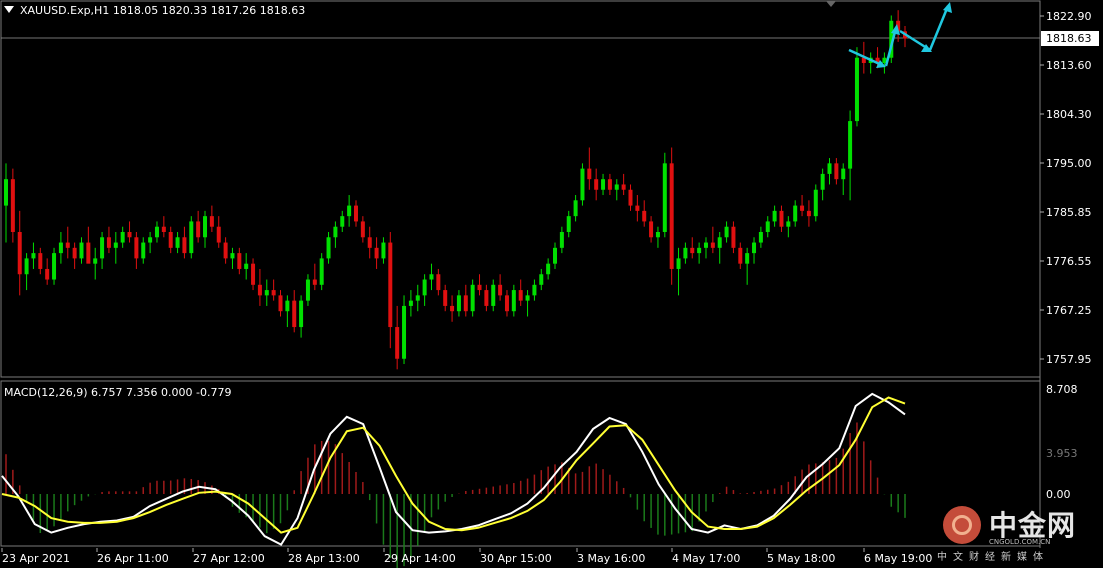 Image resolution: width=1103 pixels, height=568 pixels. What do you see at coordinates (900, 35) in the screenshot?
I see `forecast-arrows` at bounding box center [900, 35].